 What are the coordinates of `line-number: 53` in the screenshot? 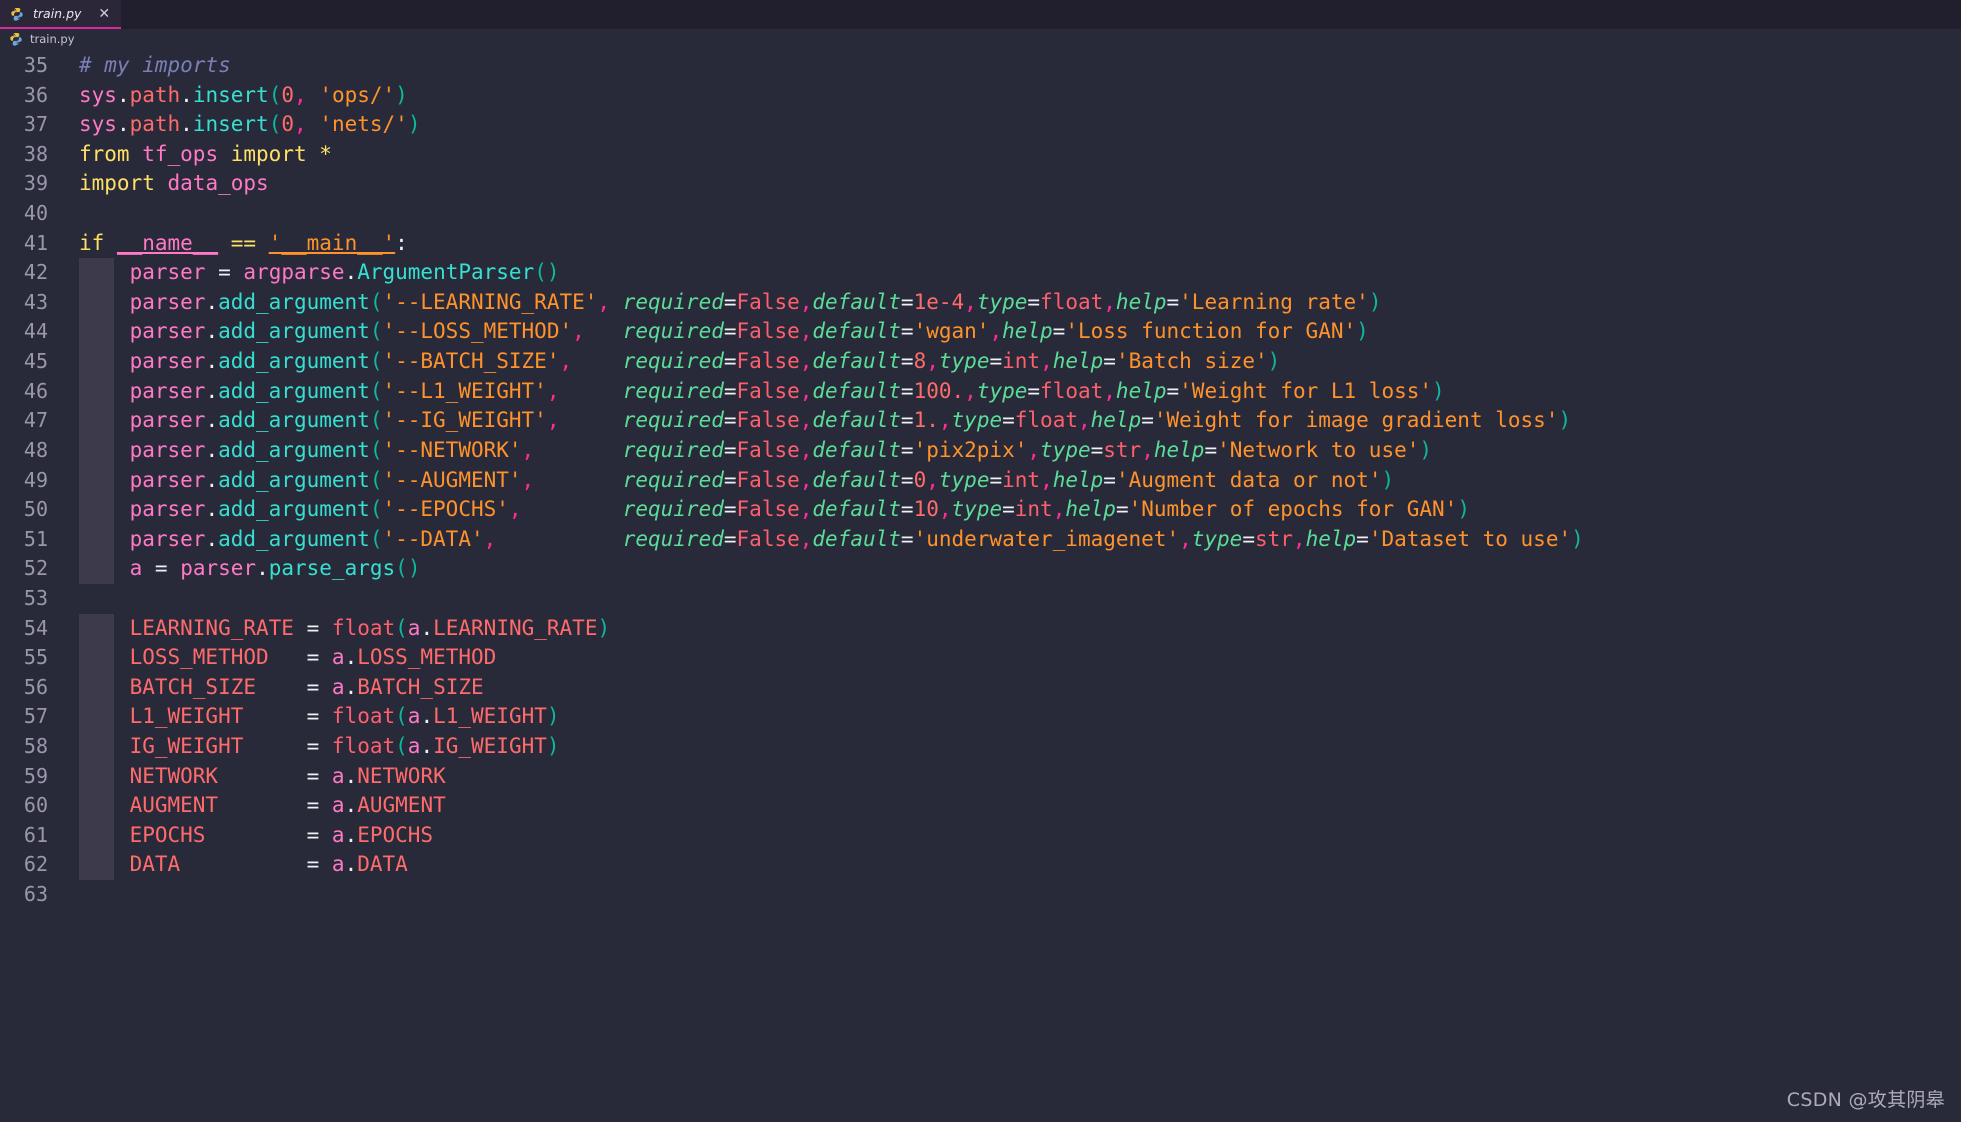 It's located at (35, 597).